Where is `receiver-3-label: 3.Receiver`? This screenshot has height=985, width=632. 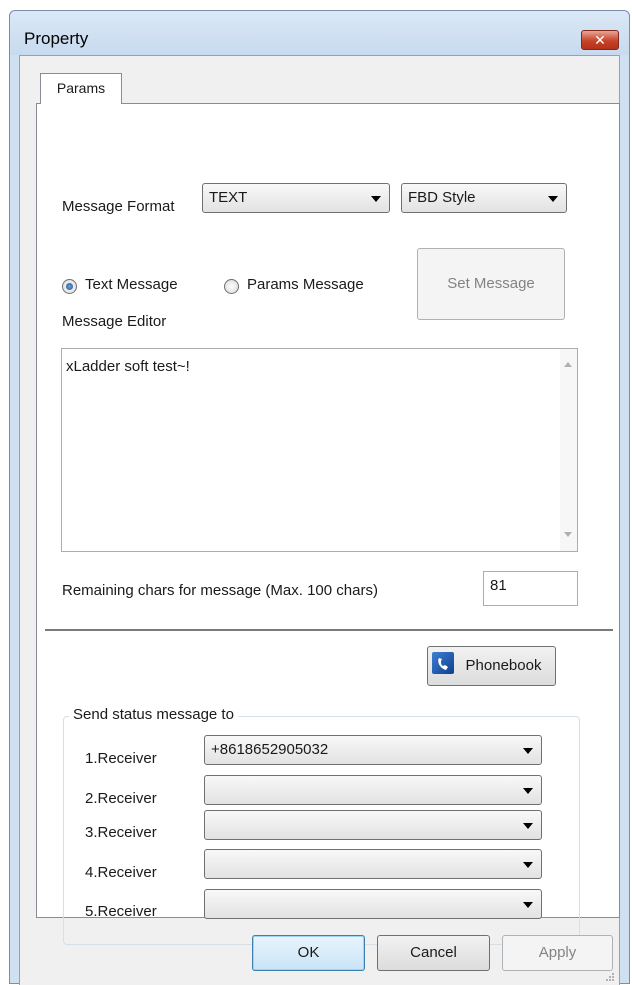
receiver-3-label: 3.Receiver is located at coordinates (121, 832).